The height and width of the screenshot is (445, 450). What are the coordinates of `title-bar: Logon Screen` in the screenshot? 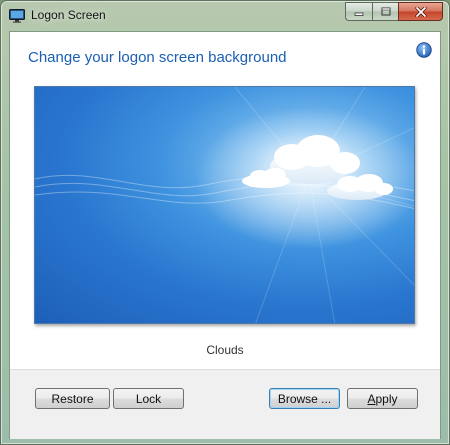 It's located at (225, 16).